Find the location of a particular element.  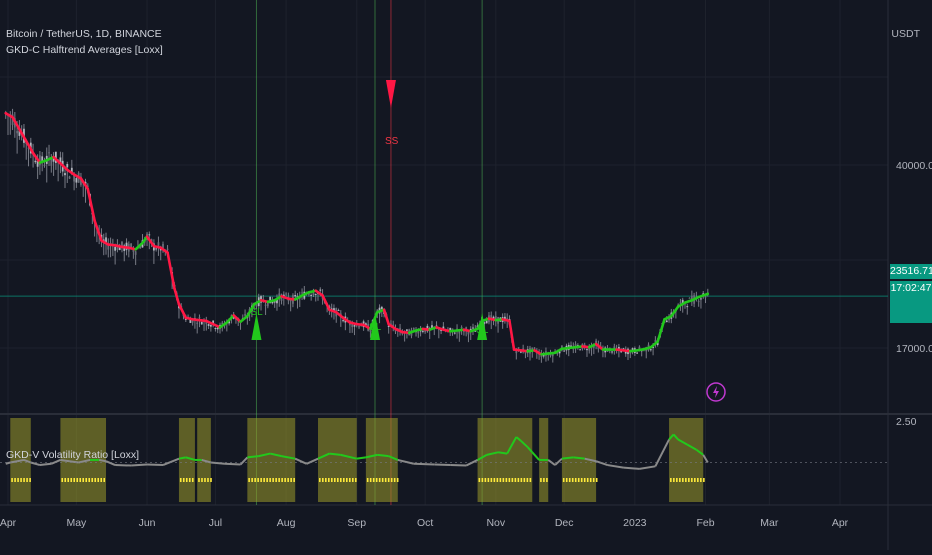

currency-label: USDT is located at coordinates (905, 34).